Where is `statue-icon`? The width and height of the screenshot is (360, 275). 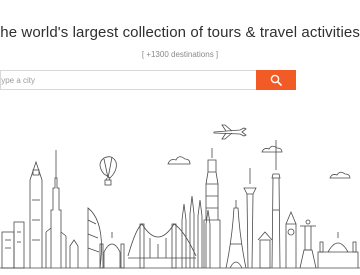
statue-icon is located at coordinates (308, 244).